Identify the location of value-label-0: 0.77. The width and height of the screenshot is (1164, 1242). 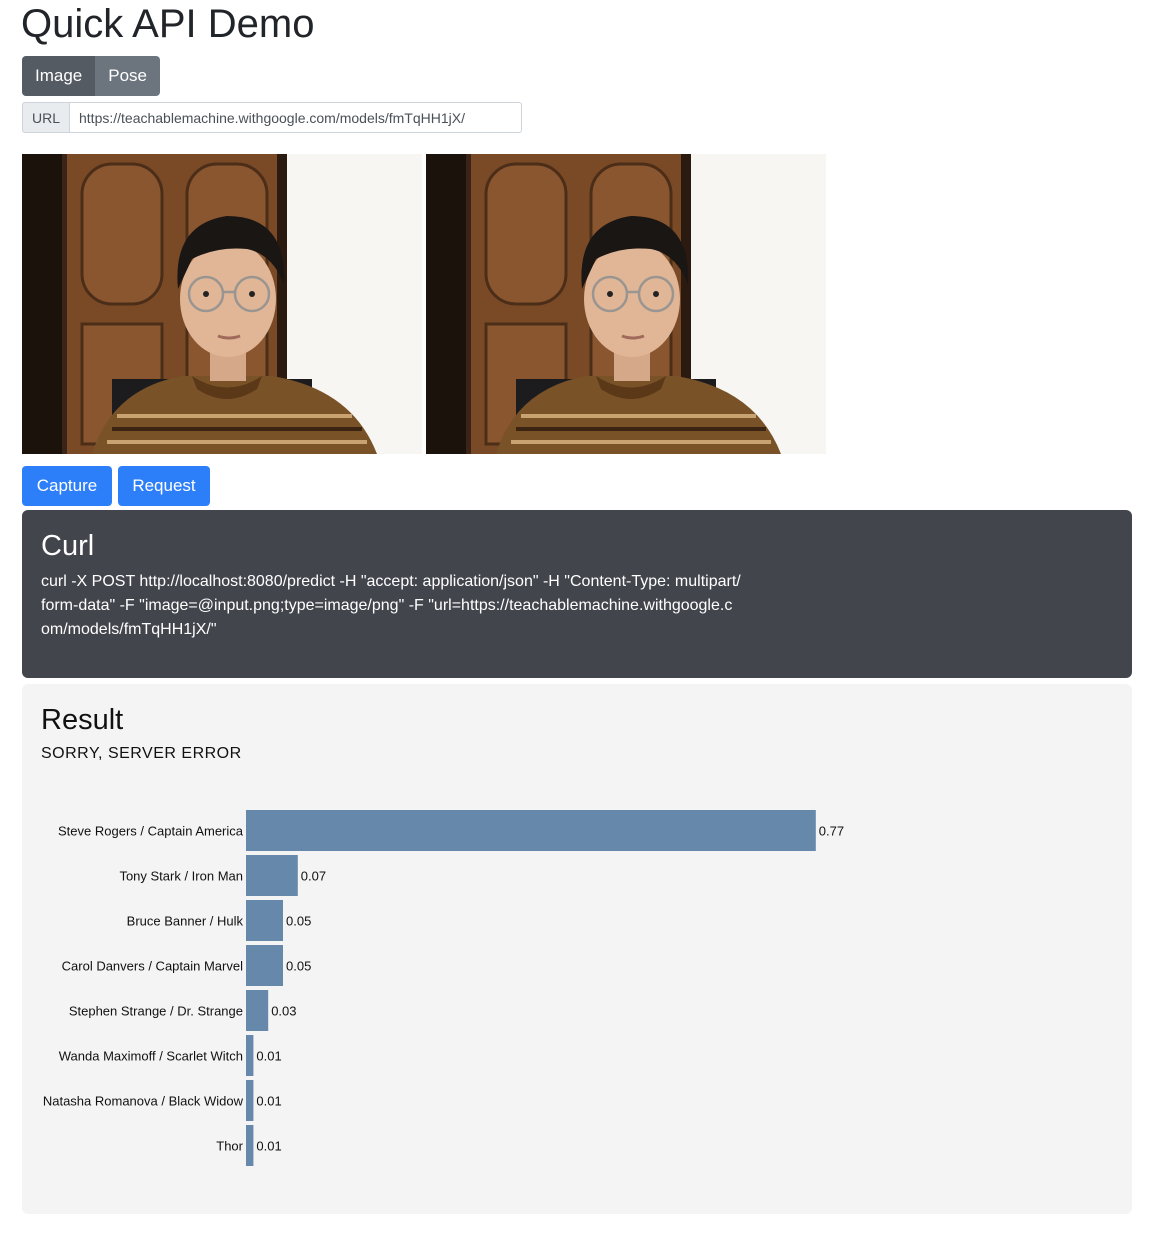
(831, 831).